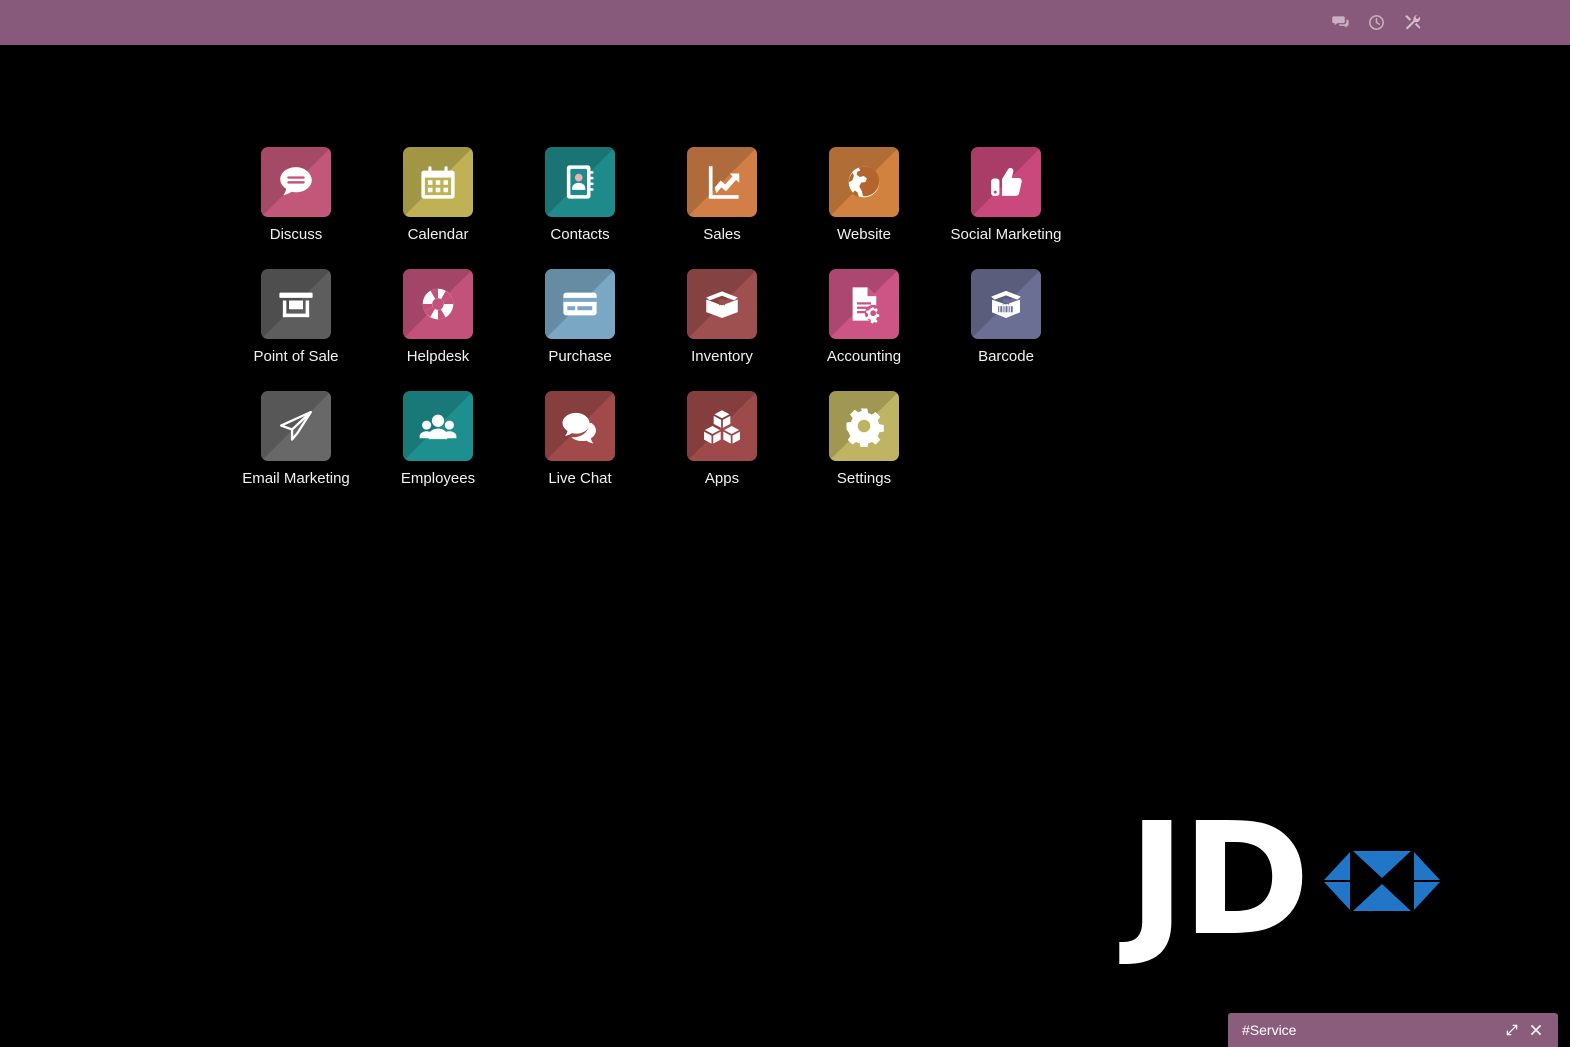 This screenshot has height=1047, width=1570. I want to click on open-box-icon, so click(722, 304).